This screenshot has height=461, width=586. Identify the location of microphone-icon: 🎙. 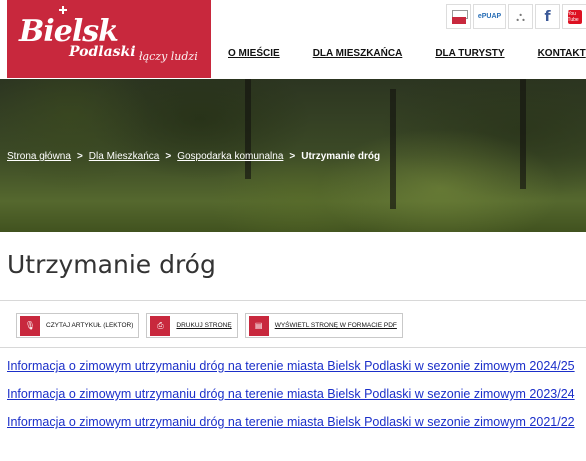
(30, 325).